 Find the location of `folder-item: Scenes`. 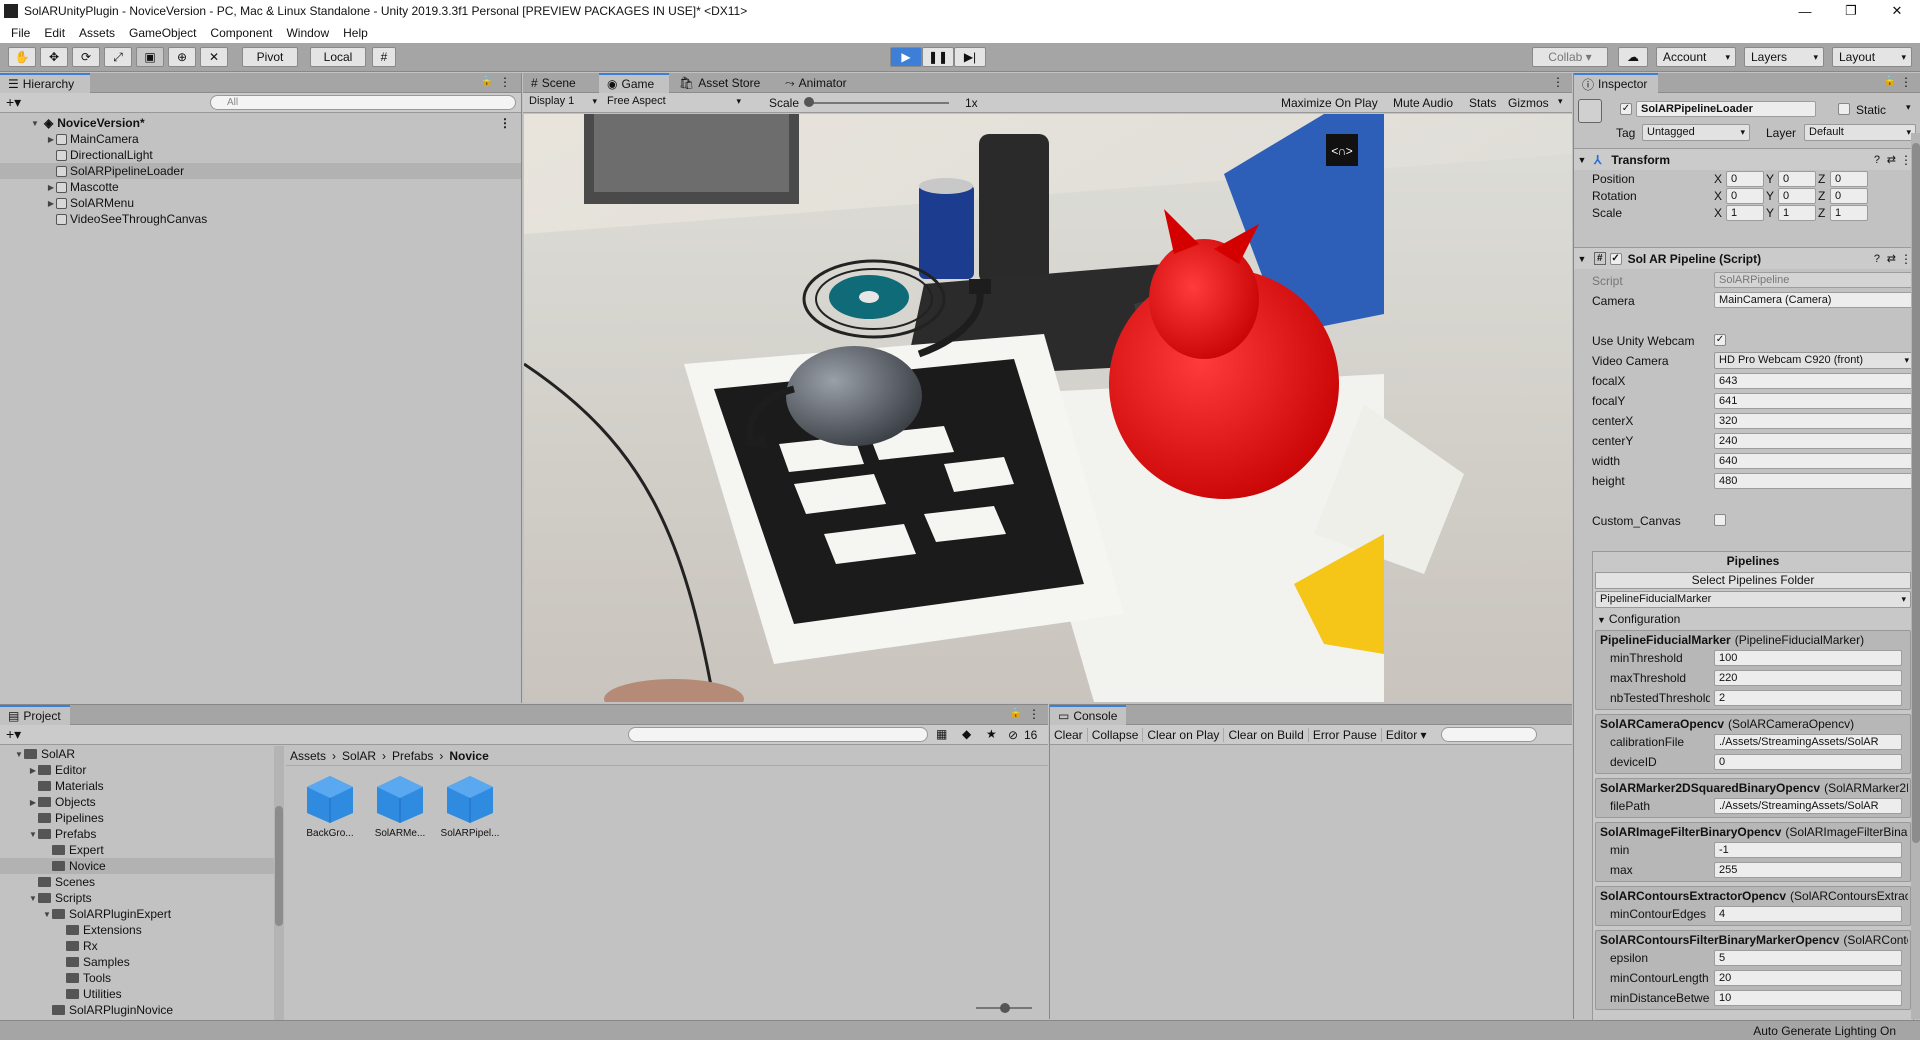

folder-item: Scenes is located at coordinates (141, 882).